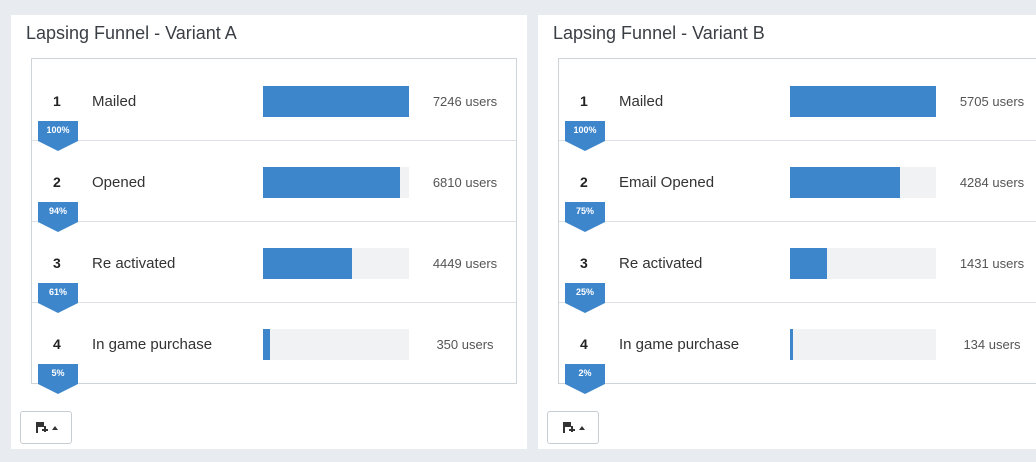  What do you see at coordinates (131, 33) in the screenshot?
I see `panel-title: Lapsing Funnel - Variant A` at bounding box center [131, 33].